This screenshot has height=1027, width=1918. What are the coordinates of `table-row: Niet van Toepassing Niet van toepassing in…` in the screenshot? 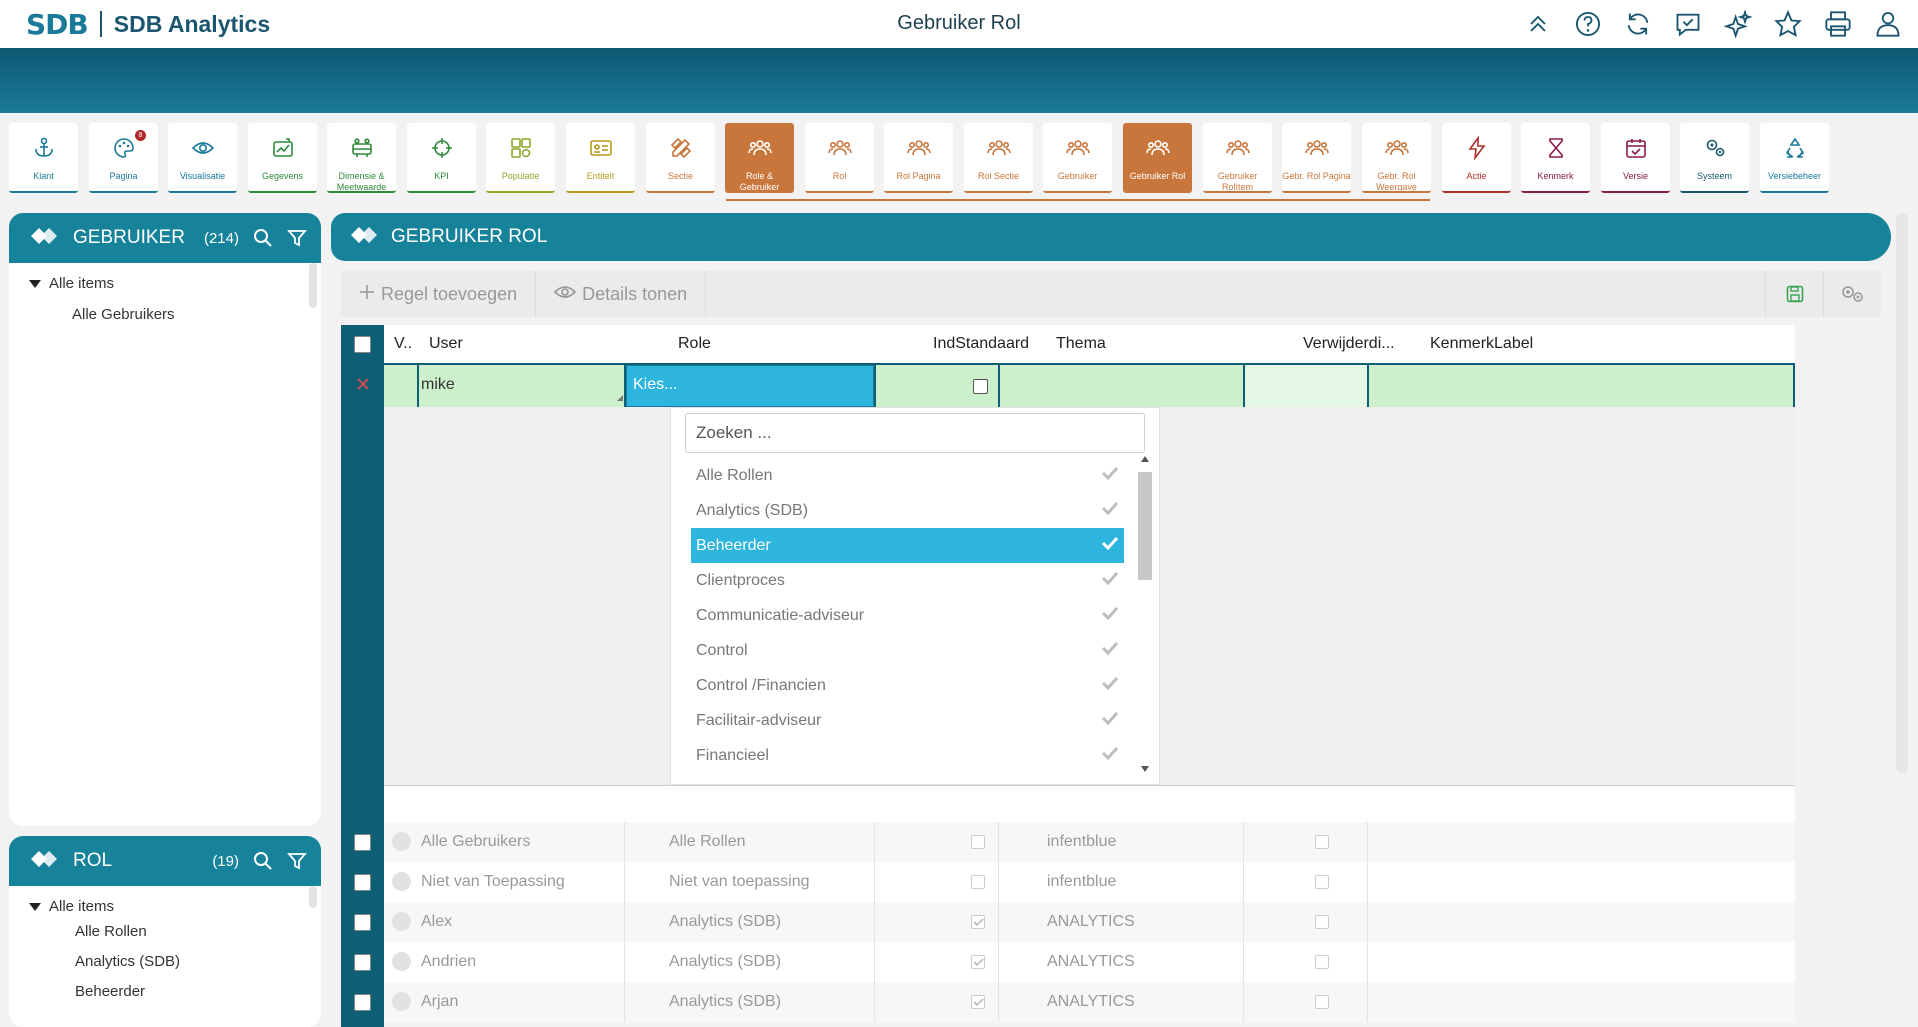 It's located at (1068, 882).